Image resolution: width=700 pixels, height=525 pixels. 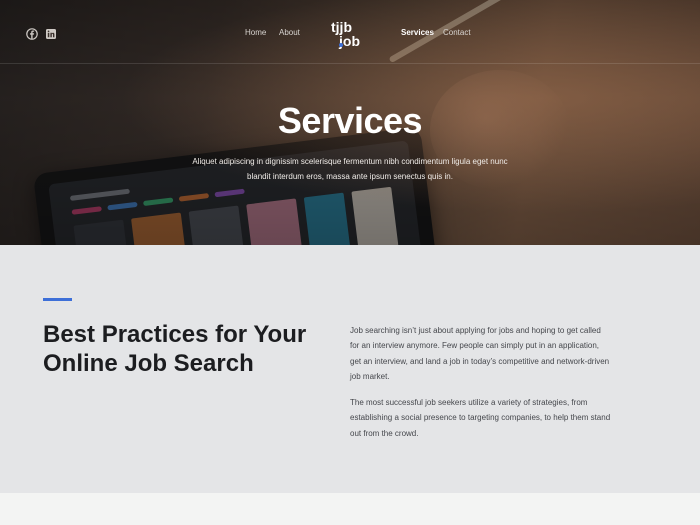 I want to click on top-navigation: Home About tjjb job Services Contact, so click(x=350, y=32).